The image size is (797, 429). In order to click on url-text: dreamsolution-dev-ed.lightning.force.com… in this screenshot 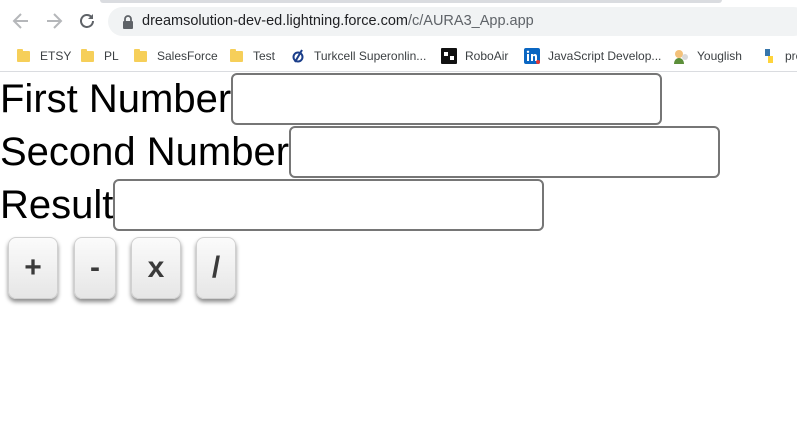, I will do `click(338, 21)`.